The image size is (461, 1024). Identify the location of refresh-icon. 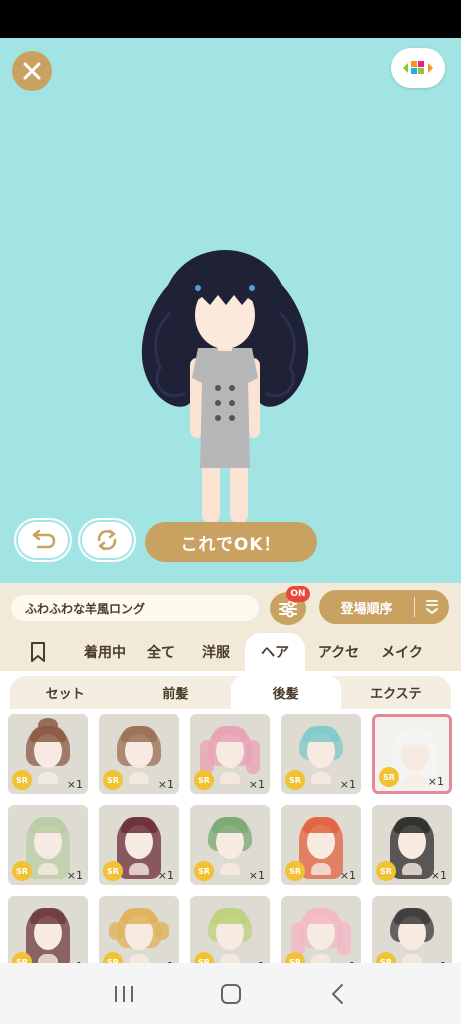
(107, 540).